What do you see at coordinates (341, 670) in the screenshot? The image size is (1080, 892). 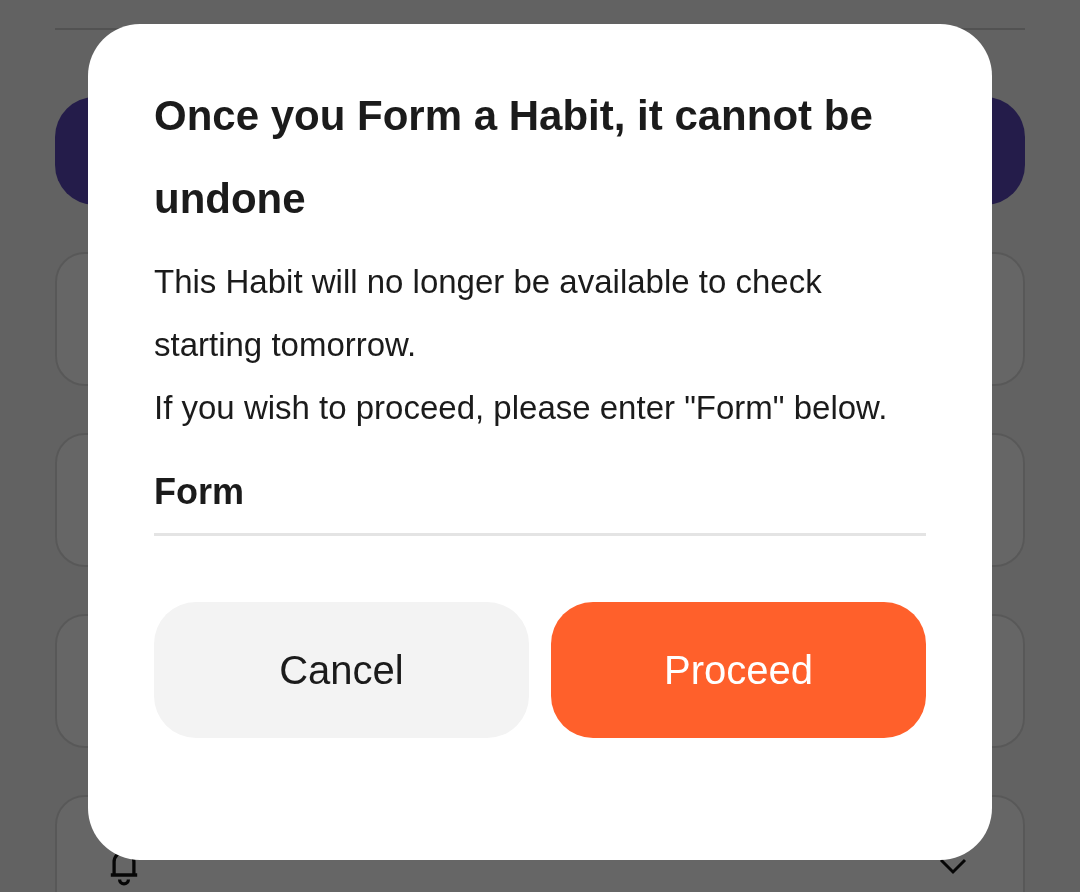 I see `cancel-button: Cancel` at bounding box center [341, 670].